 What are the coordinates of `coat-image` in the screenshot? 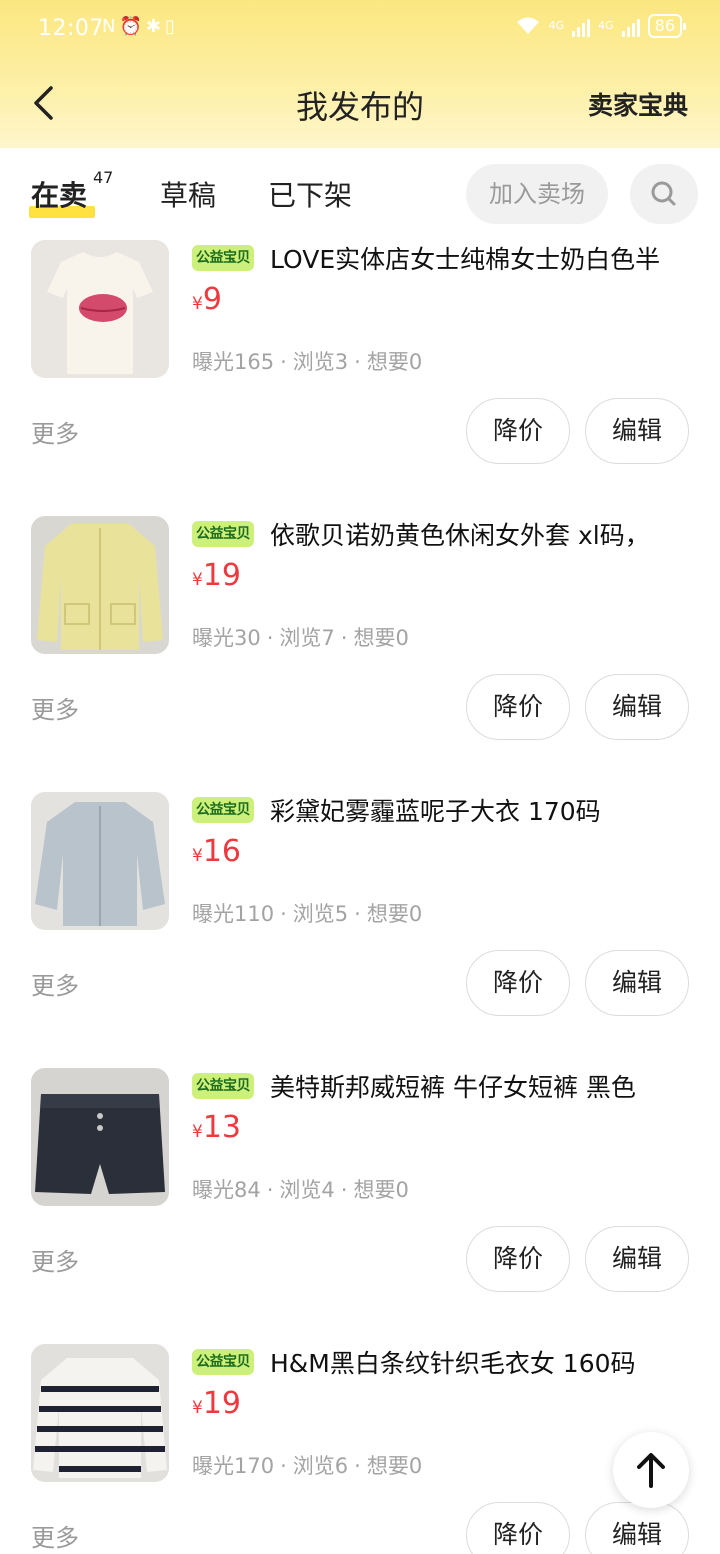 It's located at (100, 861).